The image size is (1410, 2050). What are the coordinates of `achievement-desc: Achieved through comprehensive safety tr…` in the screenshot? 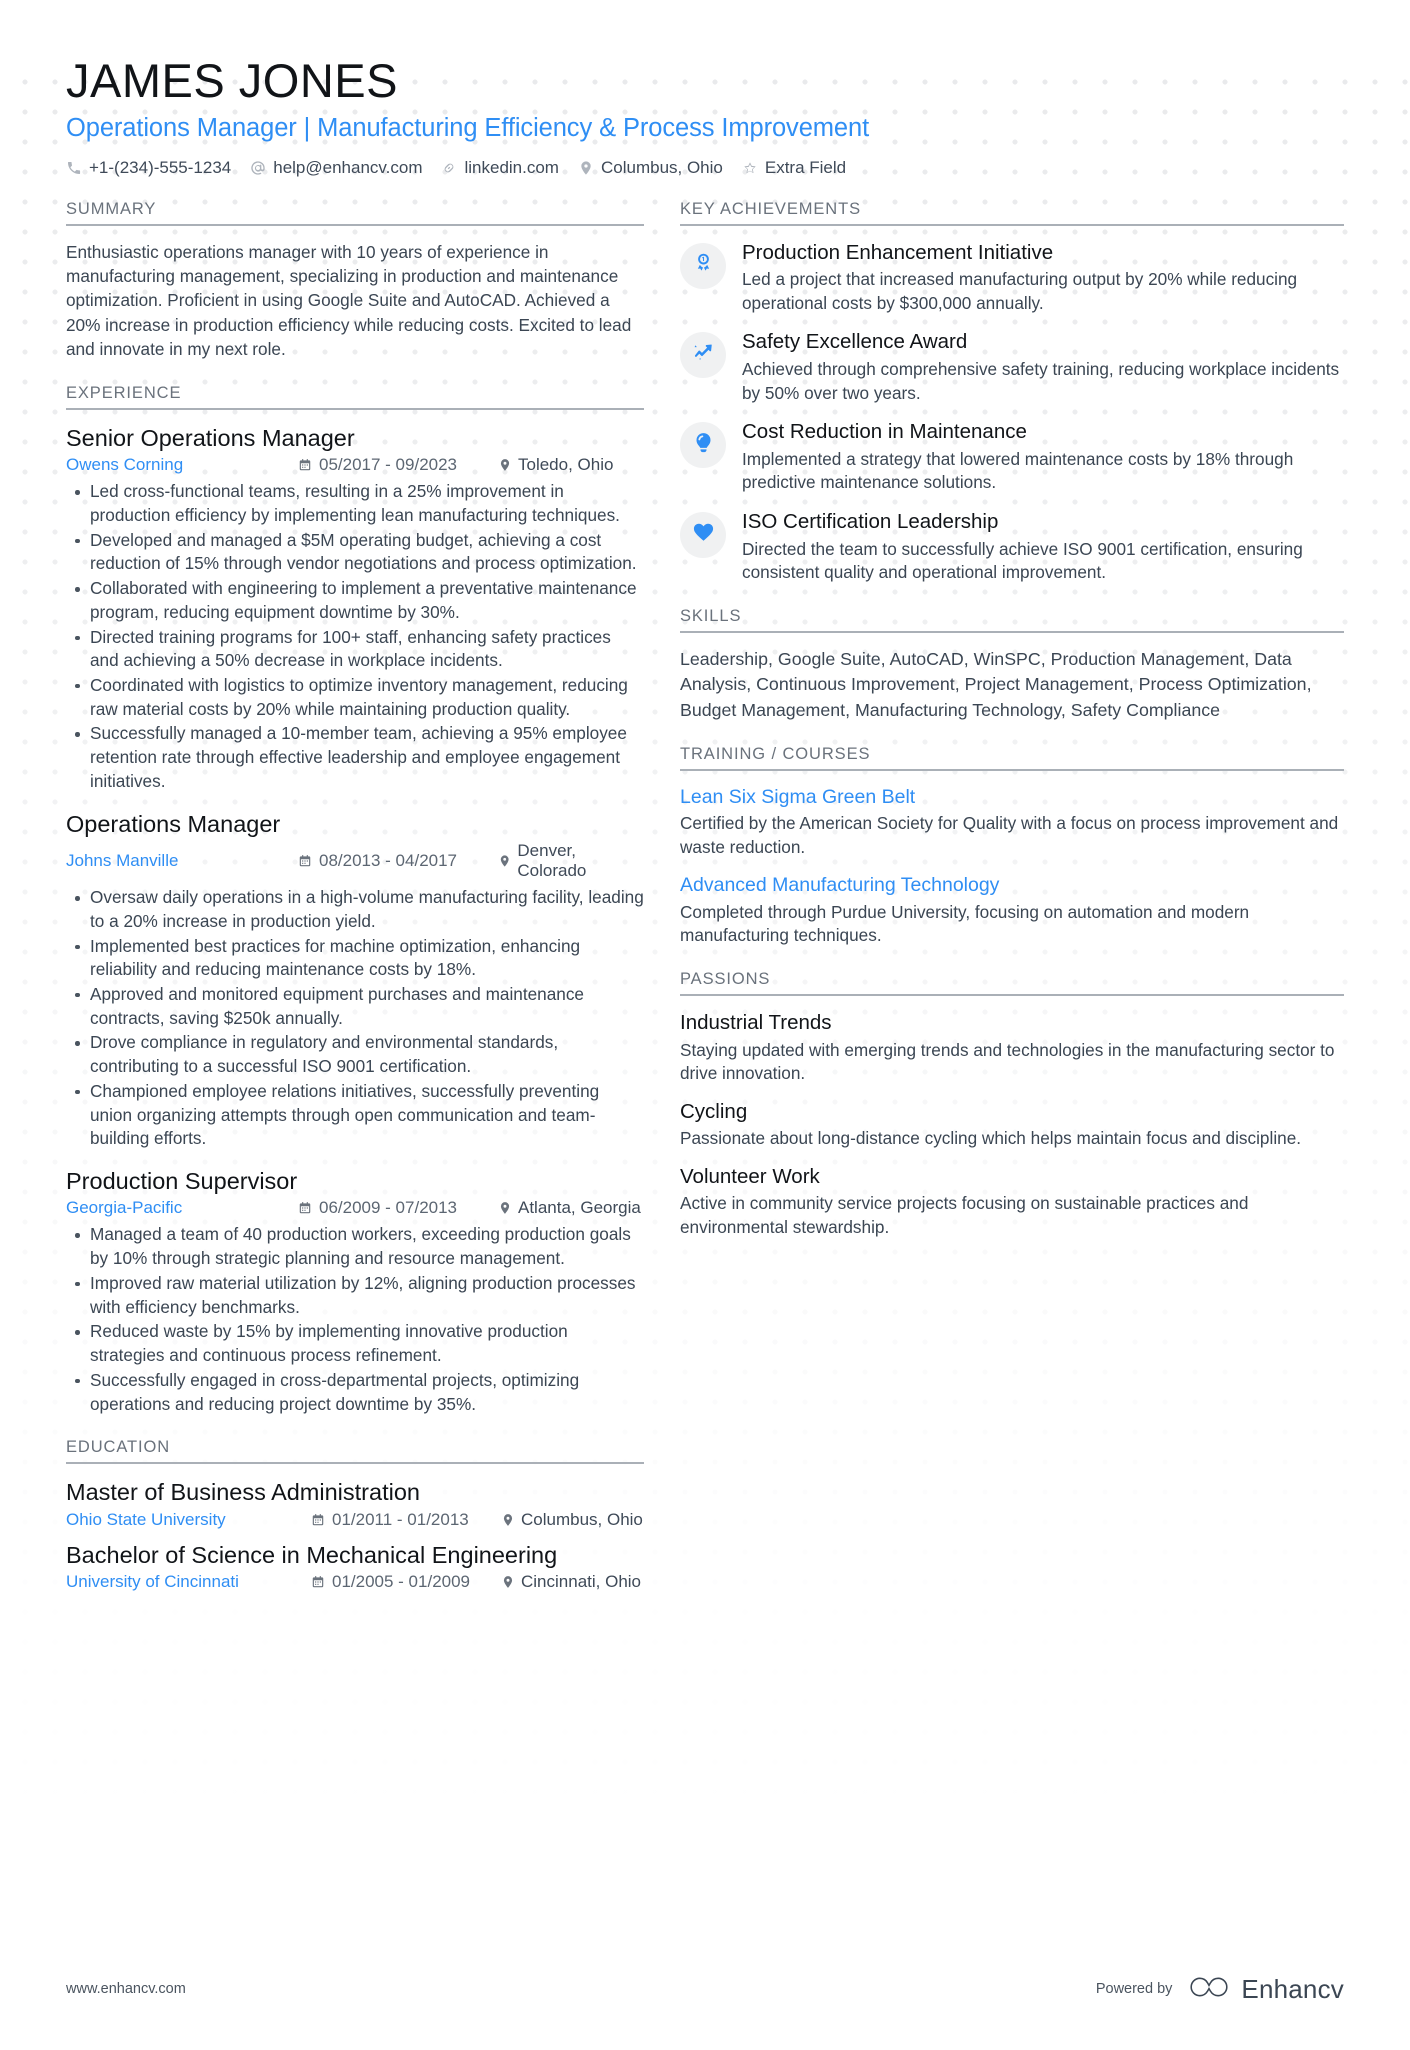 It's located at (1041, 381).